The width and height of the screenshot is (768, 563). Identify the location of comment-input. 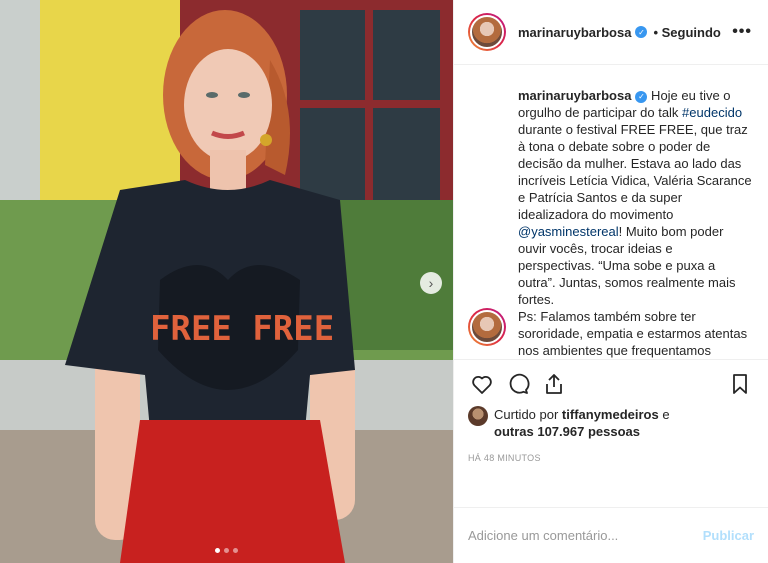
(585, 535).